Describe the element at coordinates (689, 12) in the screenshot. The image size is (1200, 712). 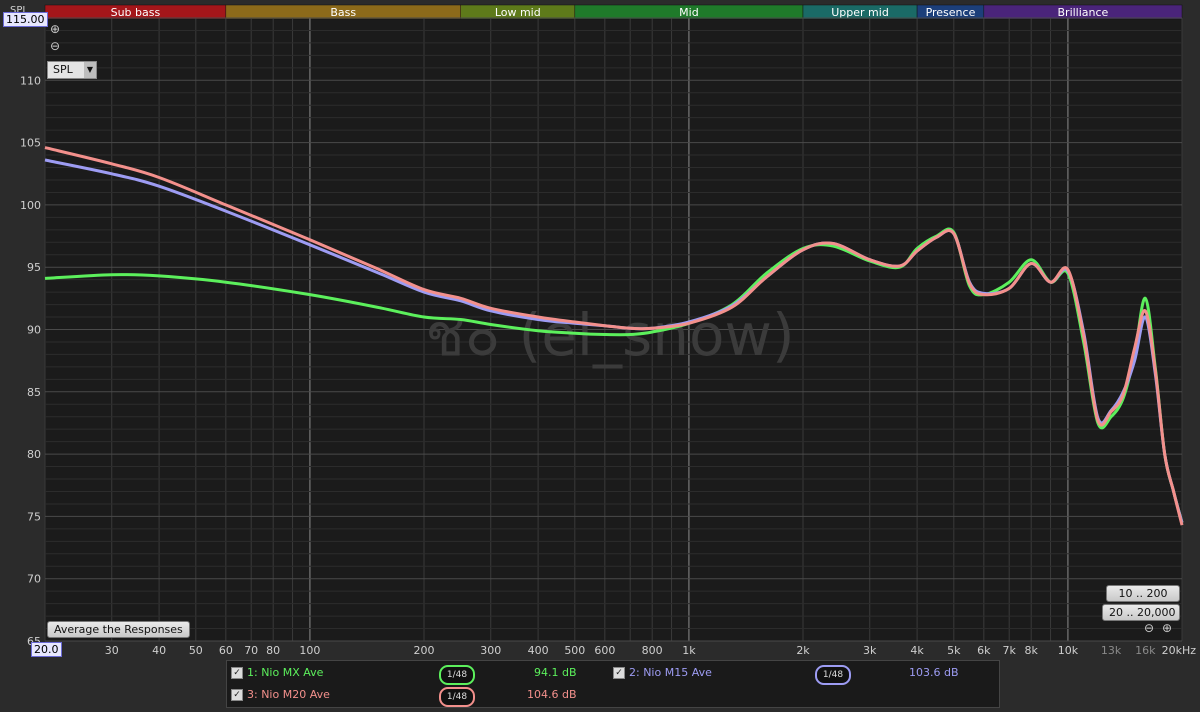
I see `band-label-3: Mid` at that location.